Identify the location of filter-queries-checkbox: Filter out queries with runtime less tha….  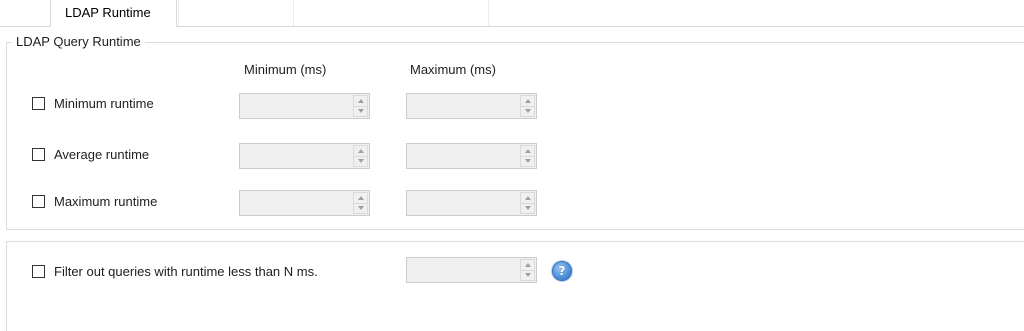
(175, 271).